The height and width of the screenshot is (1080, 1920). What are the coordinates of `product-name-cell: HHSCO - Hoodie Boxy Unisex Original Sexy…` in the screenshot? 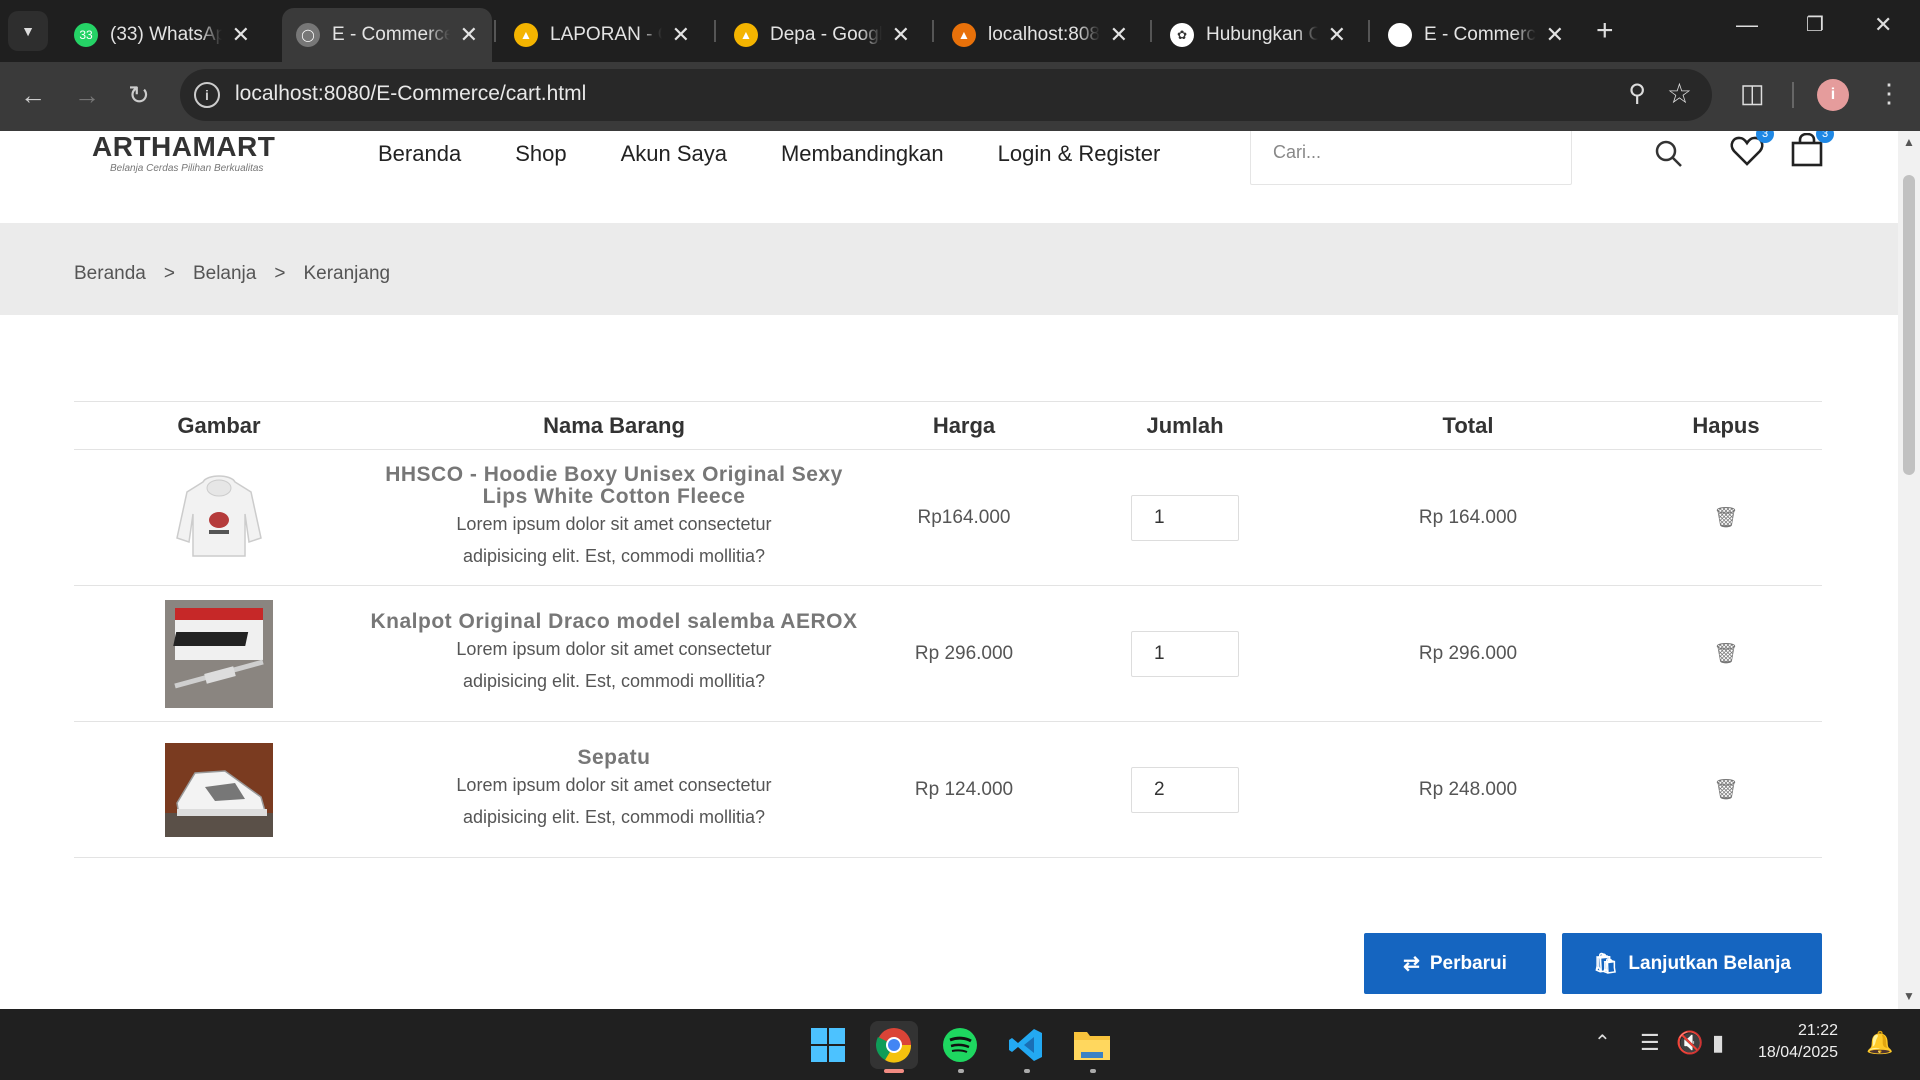 It's located at (614, 517).